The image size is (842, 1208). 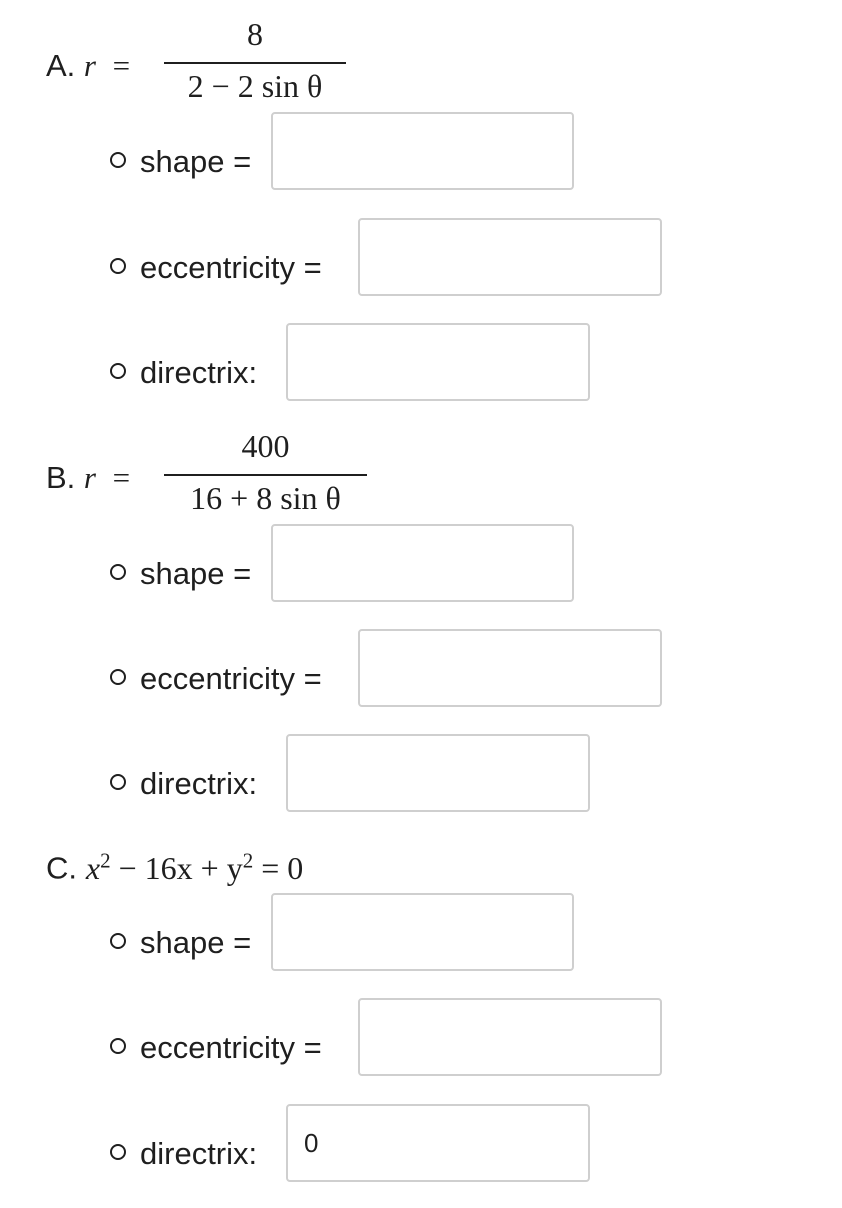 I want to click on fraction-numerator: 8, so click(x=255, y=34).